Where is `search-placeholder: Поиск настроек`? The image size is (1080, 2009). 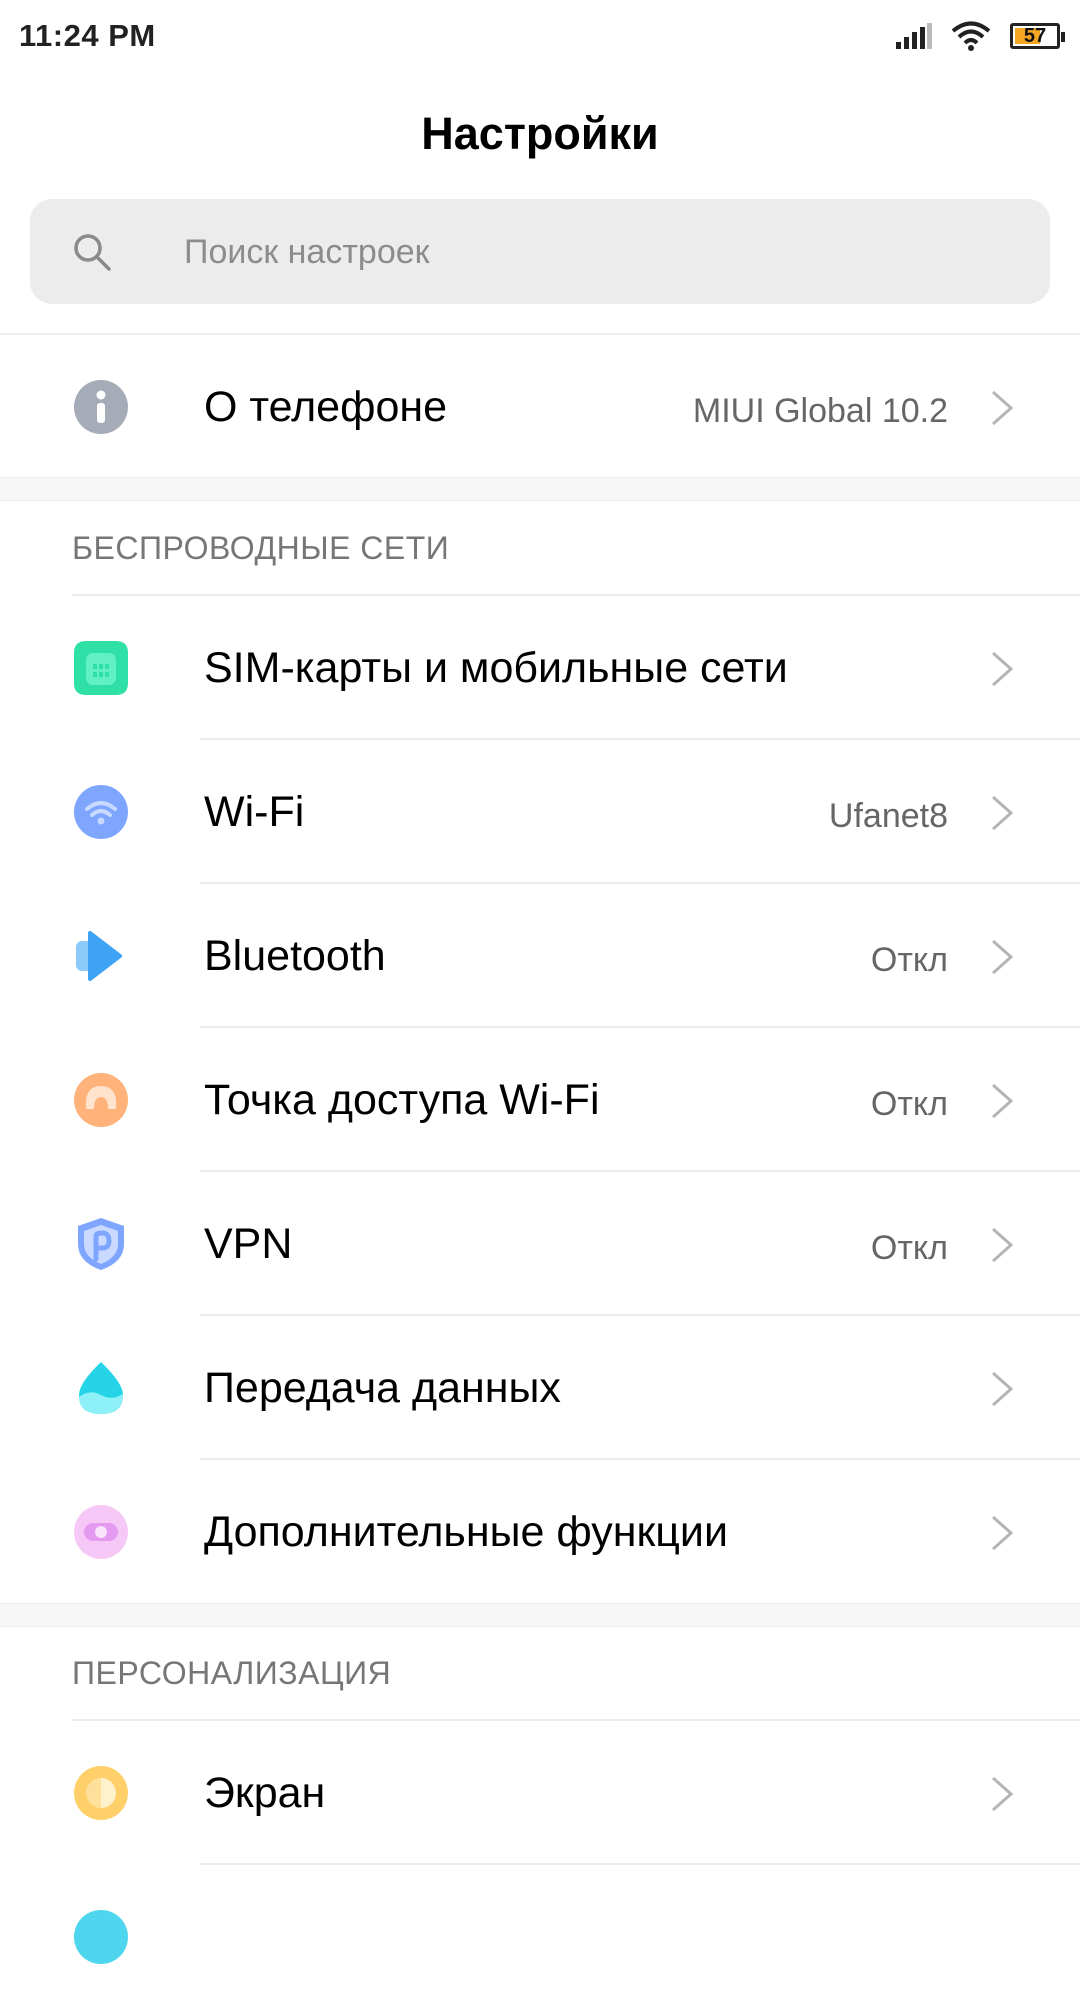 search-placeholder: Поиск настроек is located at coordinates (307, 252).